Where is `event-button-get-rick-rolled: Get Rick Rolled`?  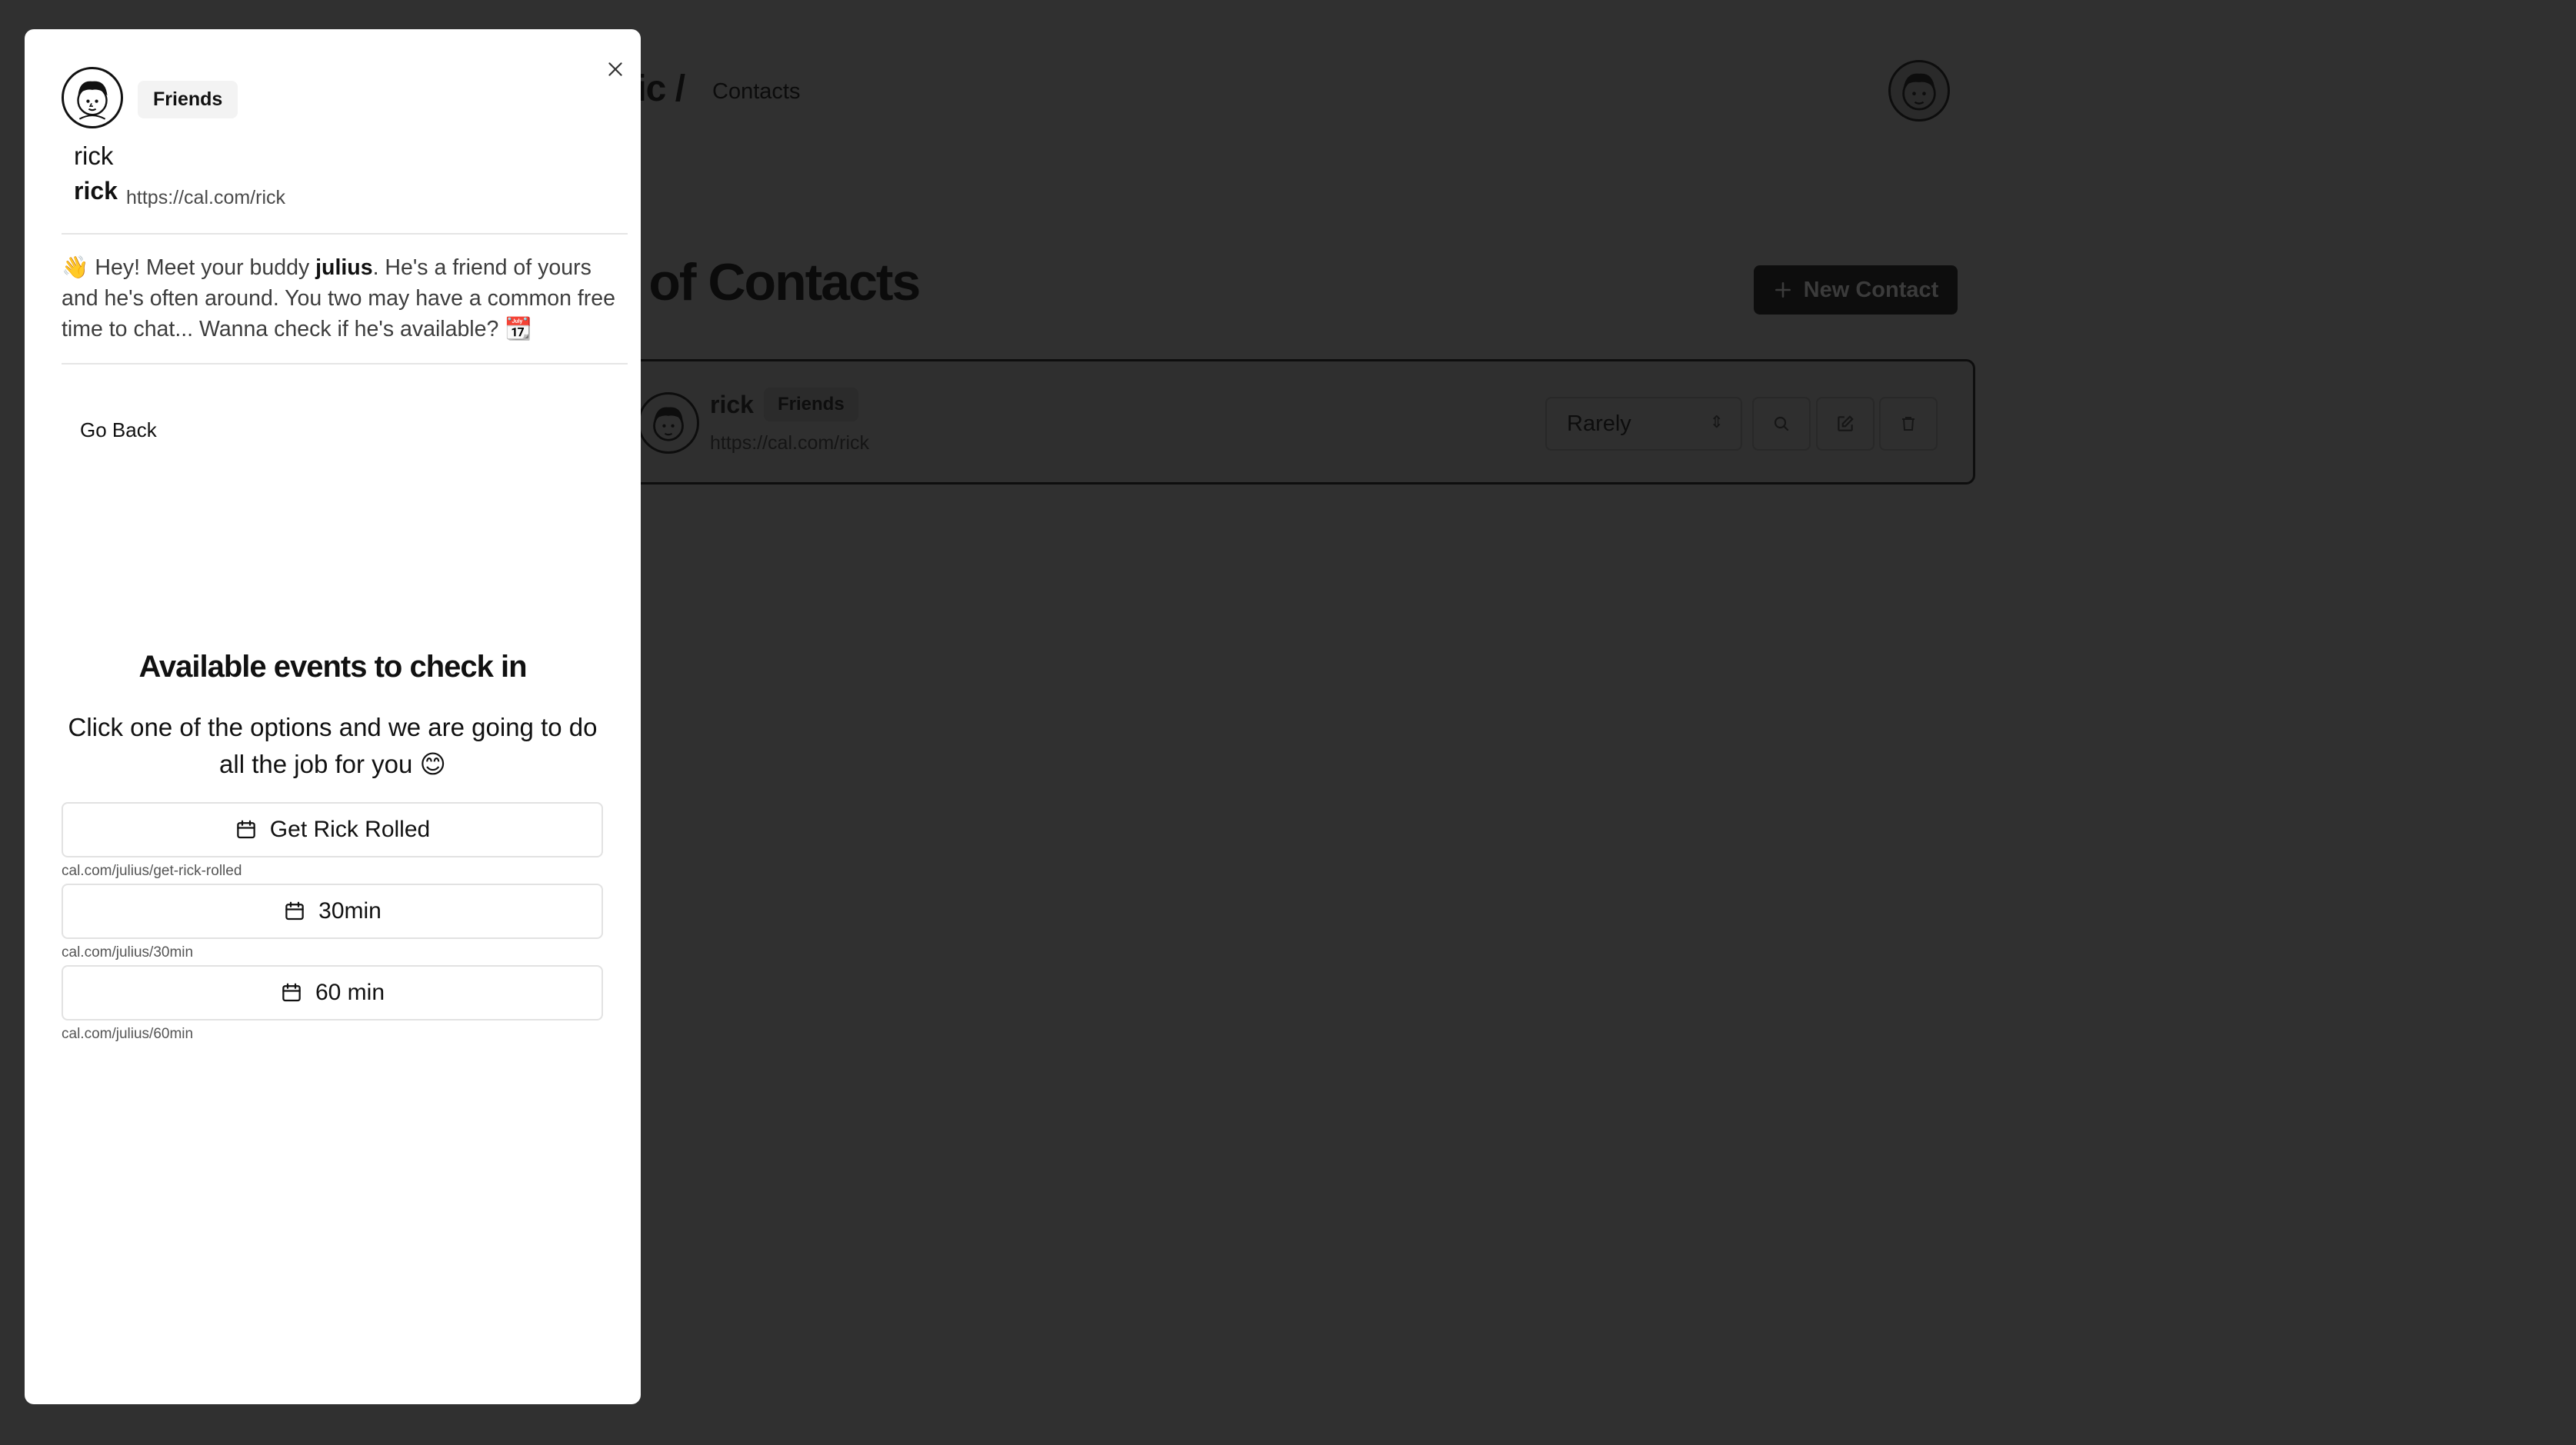
event-button-get-rick-rolled: Get Rick Rolled is located at coordinates (332, 829).